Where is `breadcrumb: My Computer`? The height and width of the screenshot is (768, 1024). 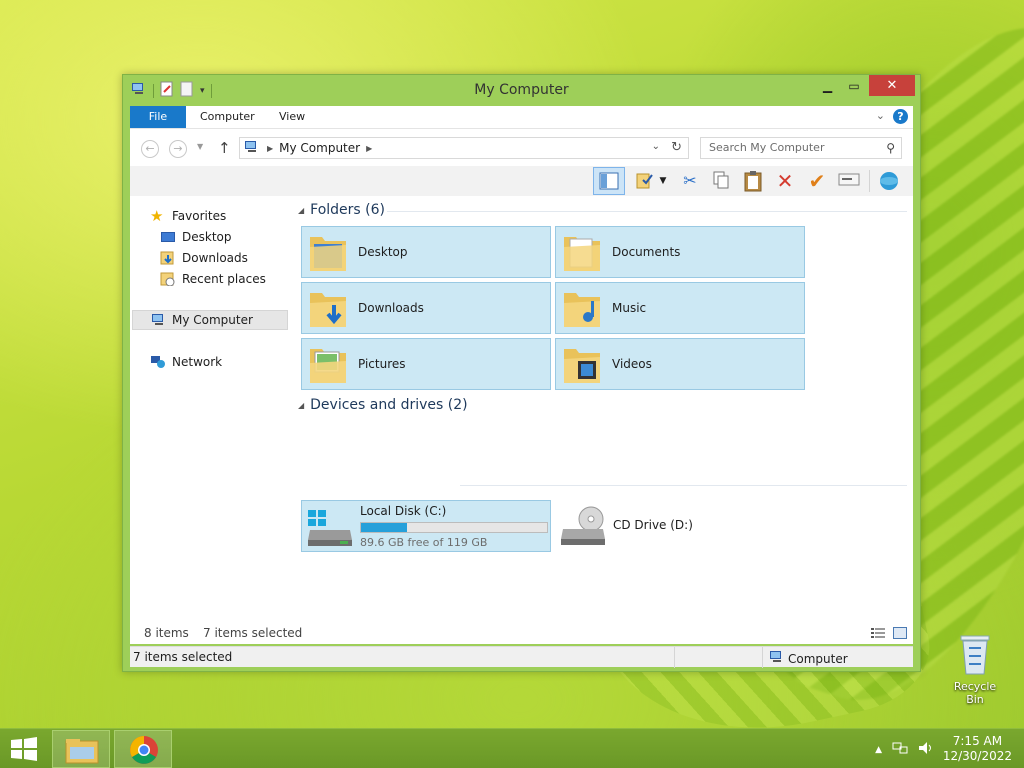
breadcrumb: My Computer is located at coordinates (319, 148).